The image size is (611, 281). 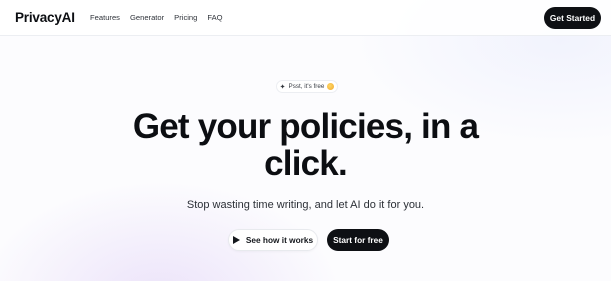 What do you see at coordinates (236, 240) in the screenshot?
I see `play-icon` at bounding box center [236, 240].